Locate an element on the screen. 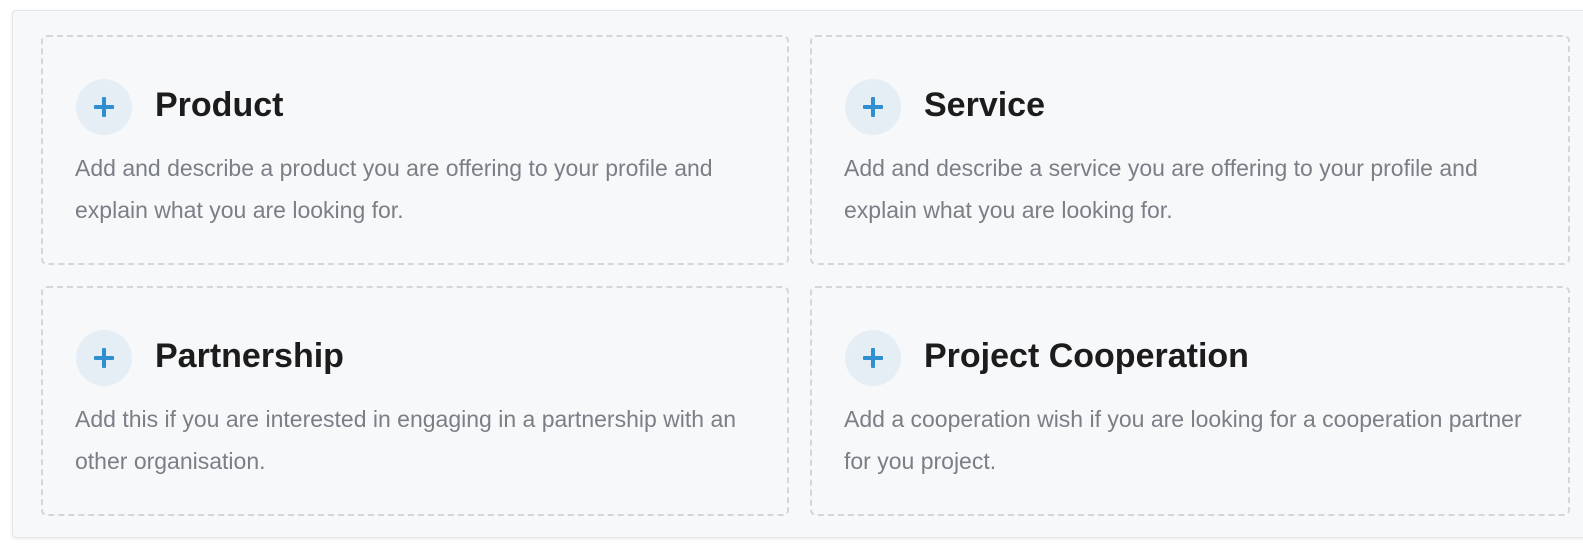 Image resolution: width=1583 pixels, height=546 pixels. card-title: Partnership is located at coordinates (249, 356).